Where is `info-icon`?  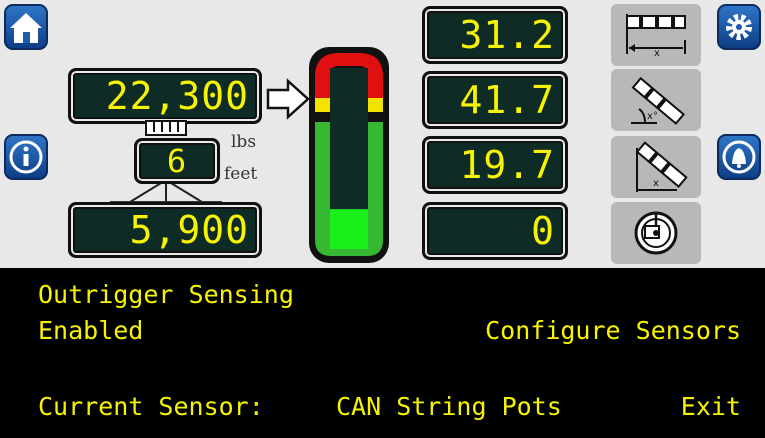 info-icon is located at coordinates (26, 157).